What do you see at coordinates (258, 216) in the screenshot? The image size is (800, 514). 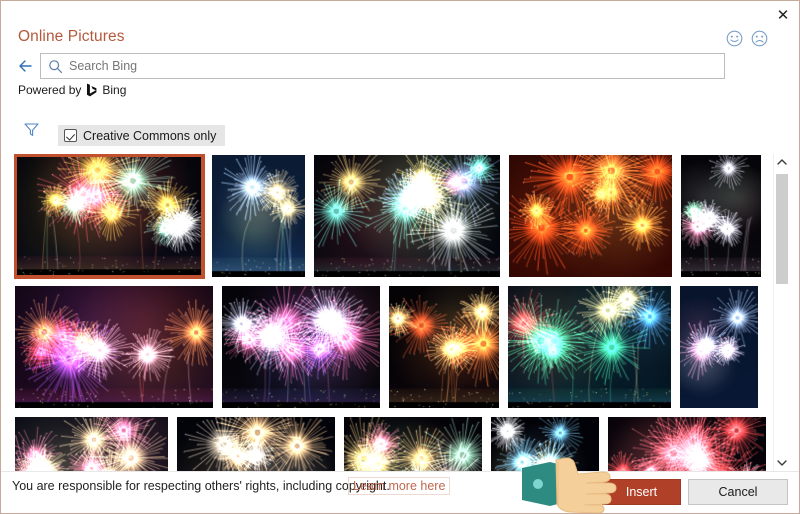 I see `thumbnail-fireworks-single-green-night` at bounding box center [258, 216].